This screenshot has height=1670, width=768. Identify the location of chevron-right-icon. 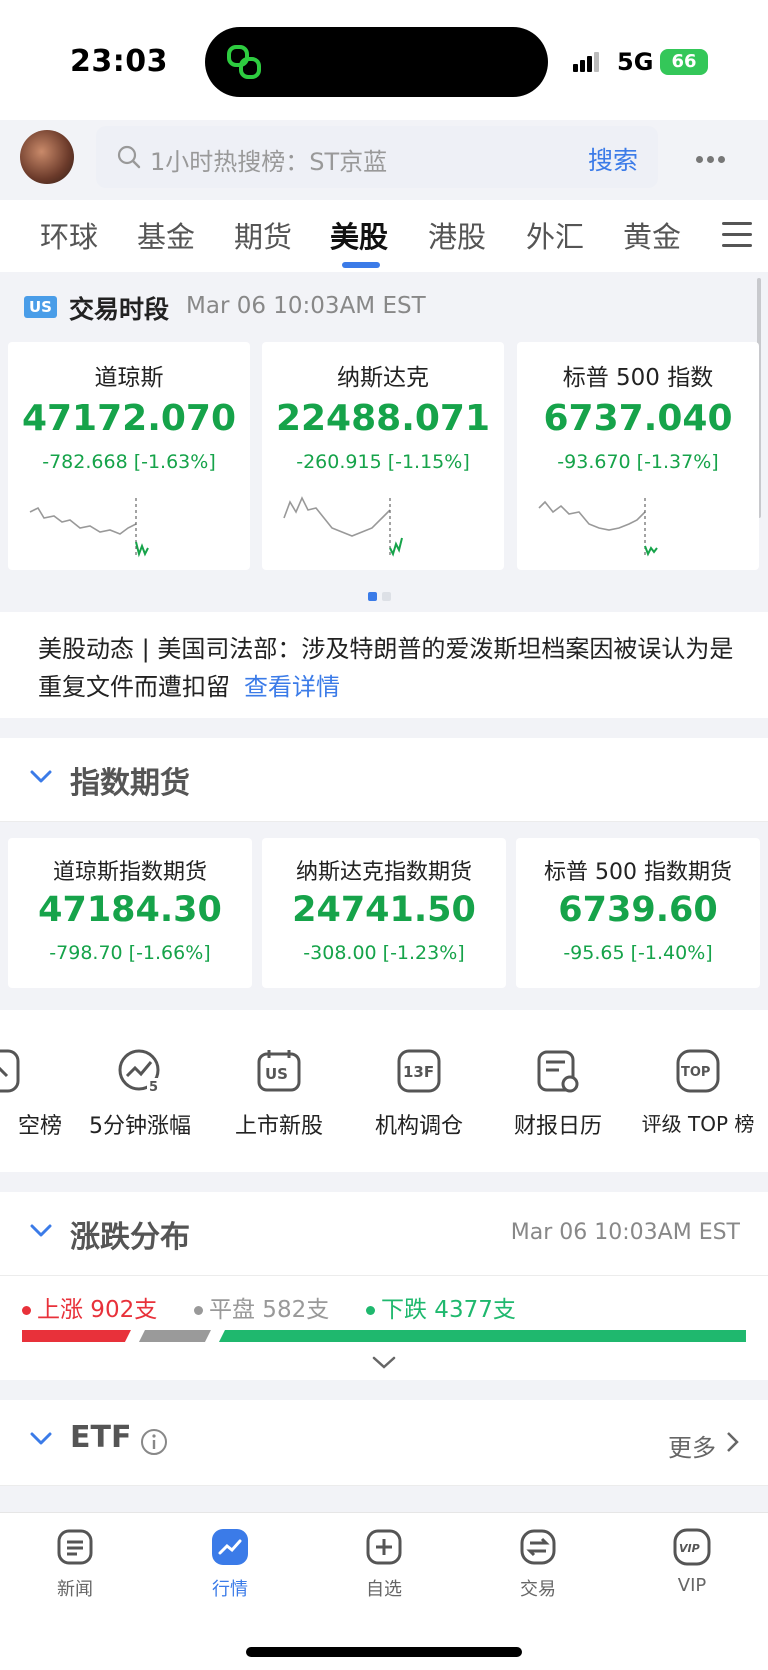
(733, 1442).